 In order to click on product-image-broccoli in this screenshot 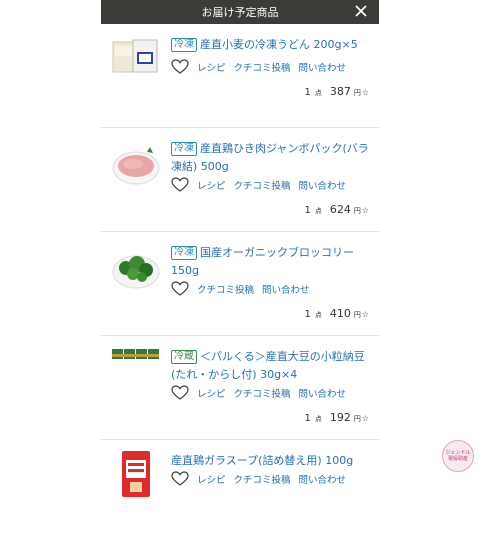, I will do `click(136, 270)`.